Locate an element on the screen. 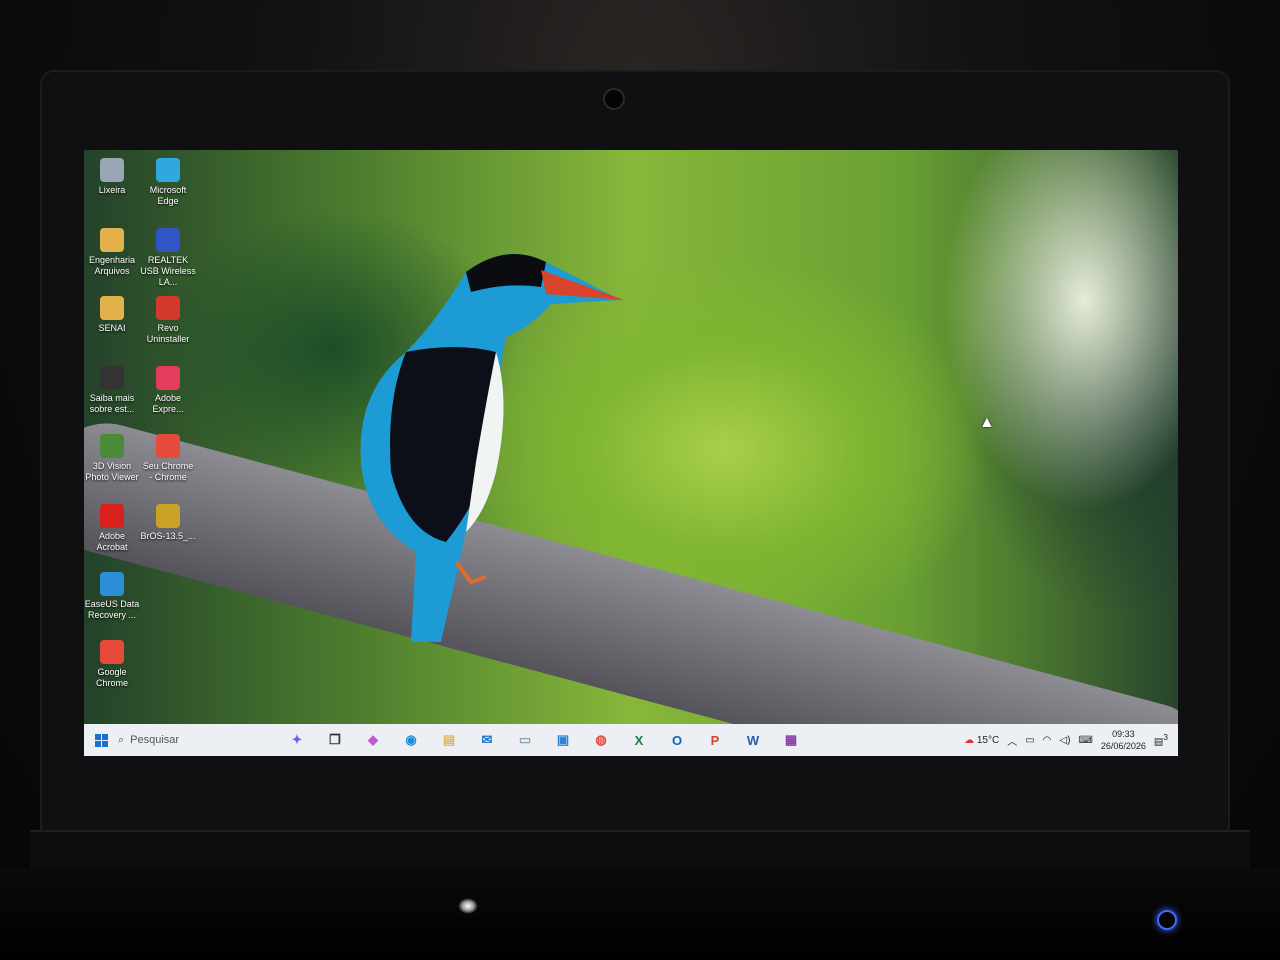 The height and width of the screenshot is (960, 1280). desktop-icon-label: Engenharia Arquivos is located at coordinates (112, 265).